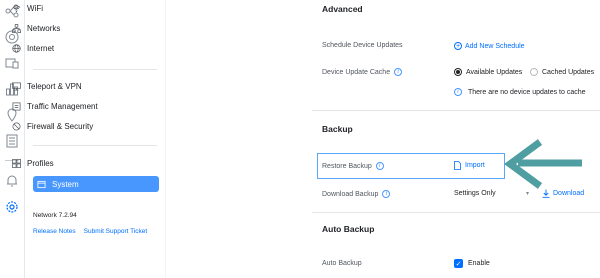 Image resolution: width=600 pixels, height=278 pixels. What do you see at coordinates (543, 164) in the screenshot?
I see `annotation-arrow` at bounding box center [543, 164].